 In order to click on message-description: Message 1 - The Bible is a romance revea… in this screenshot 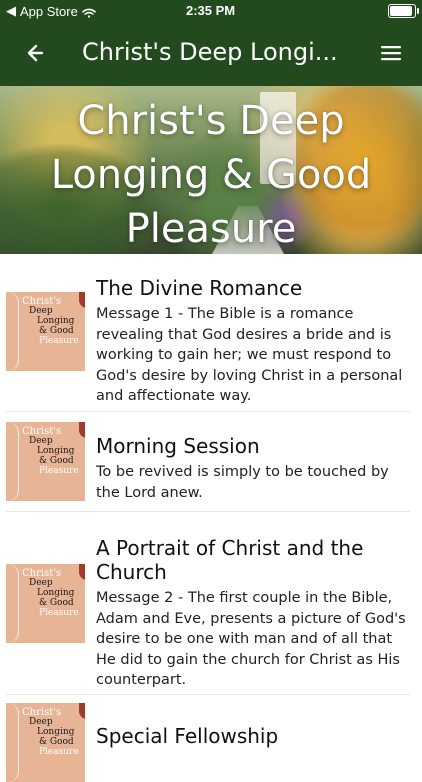, I will do `click(249, 355)`.